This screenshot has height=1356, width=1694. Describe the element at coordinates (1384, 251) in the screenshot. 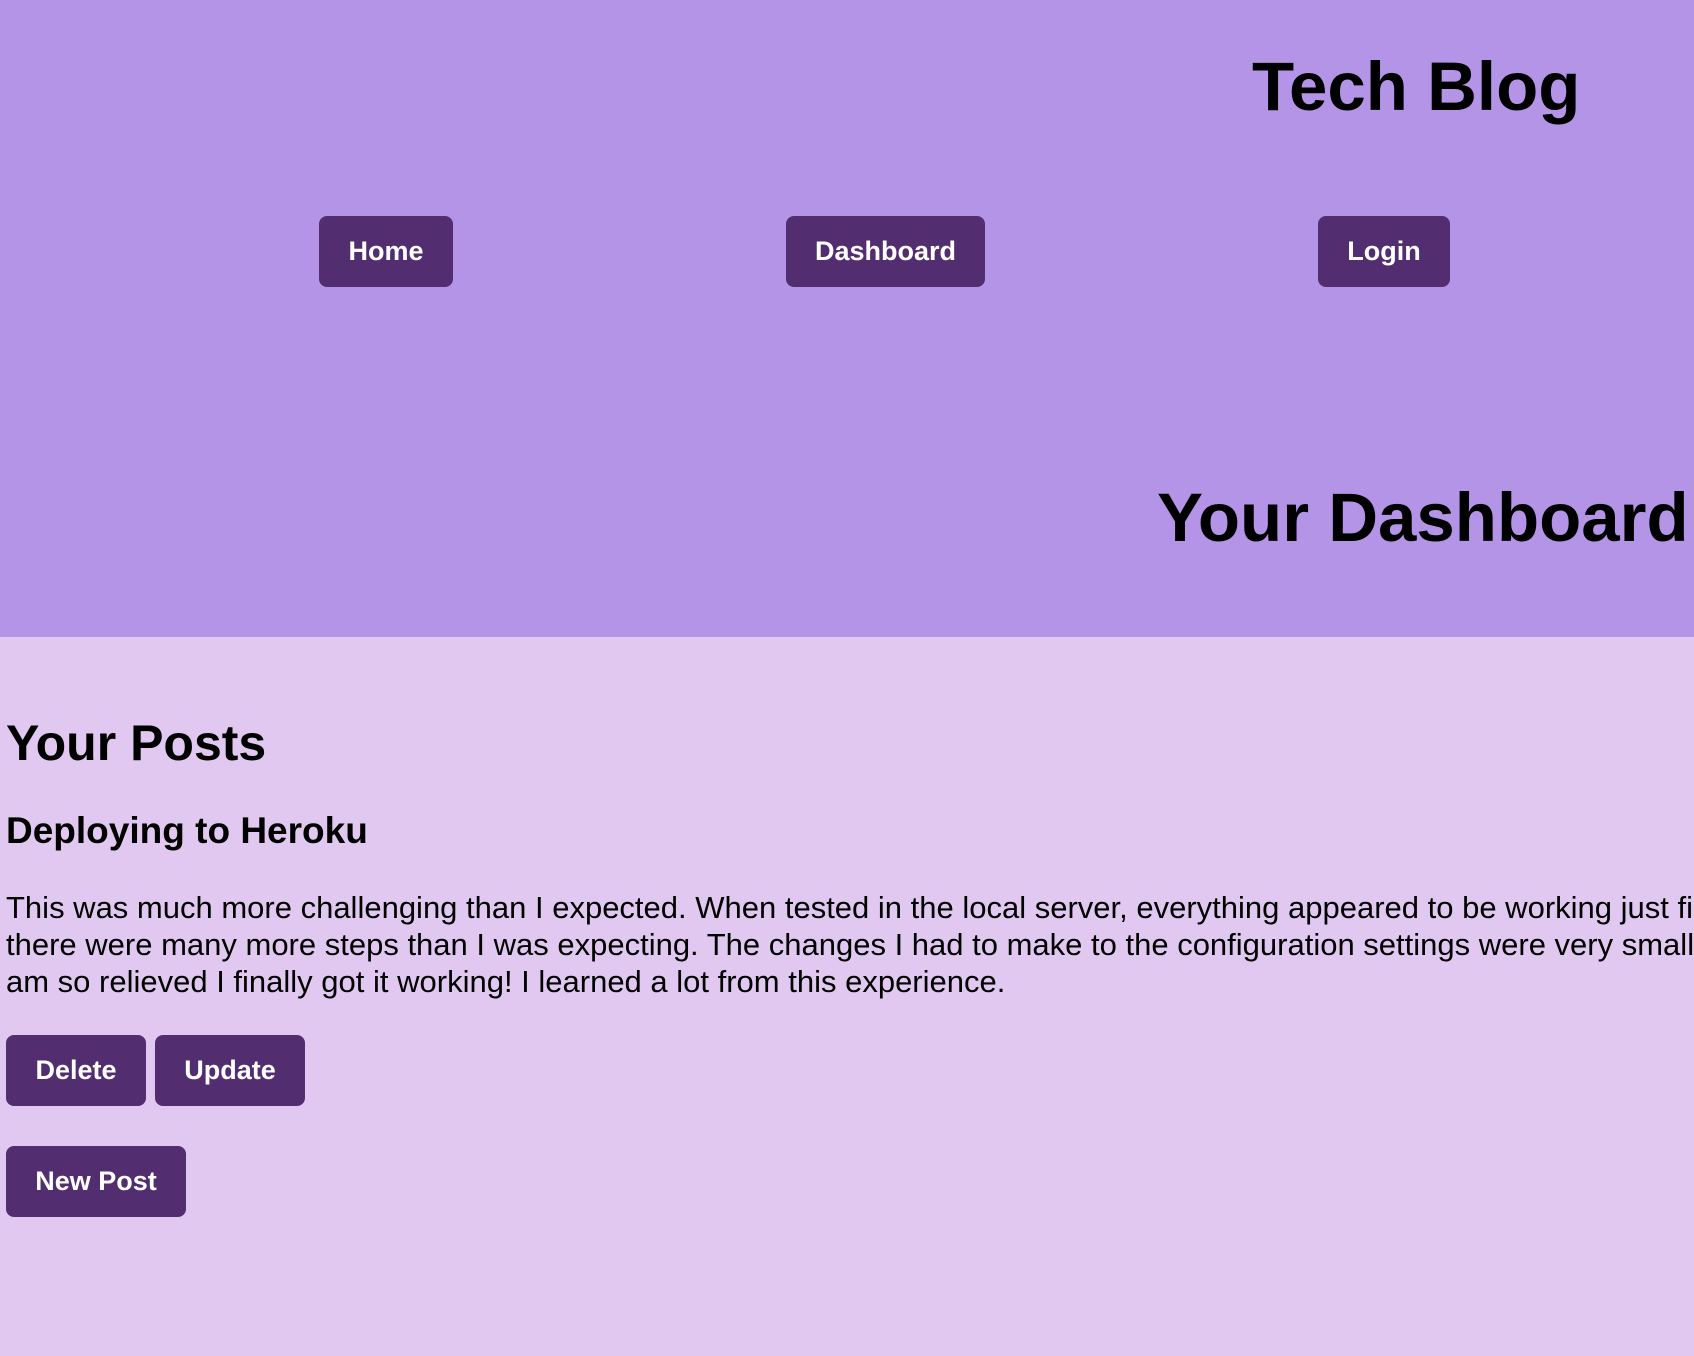

I see `nav-login-button: Login` at that location.